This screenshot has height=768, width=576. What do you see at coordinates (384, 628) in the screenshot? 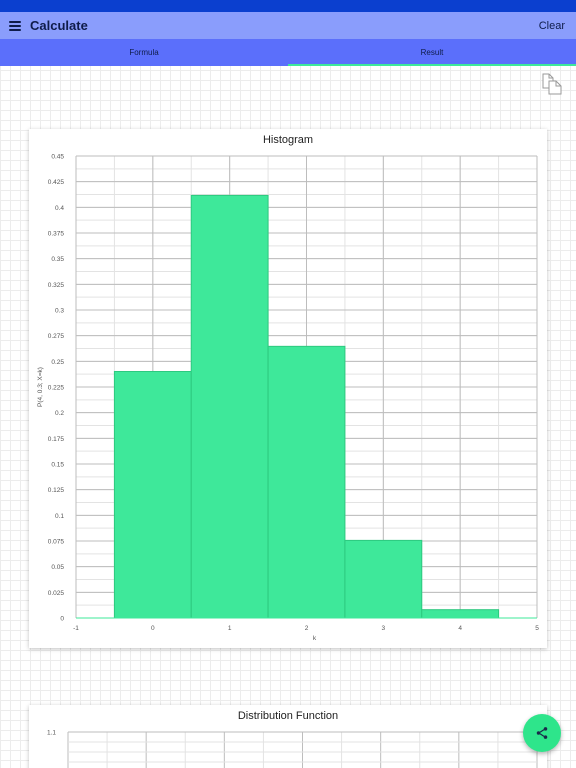
I see `x-tick-label: 3` at bounding box center [384, 628].